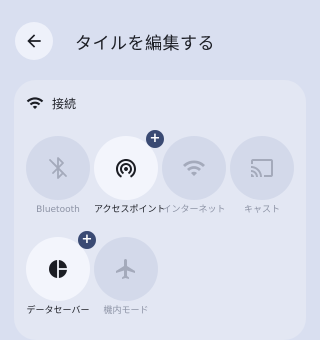  I want to click on tile-hotspot-button: +, so click(129, 165).